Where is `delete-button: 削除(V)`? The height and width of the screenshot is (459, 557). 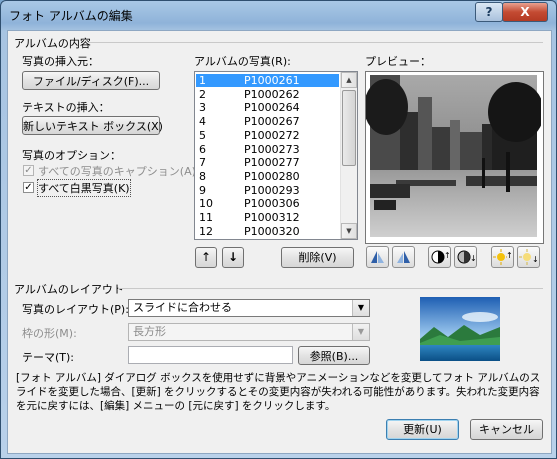 delete-button: 削除(V) is located at coordinates (317, 257).